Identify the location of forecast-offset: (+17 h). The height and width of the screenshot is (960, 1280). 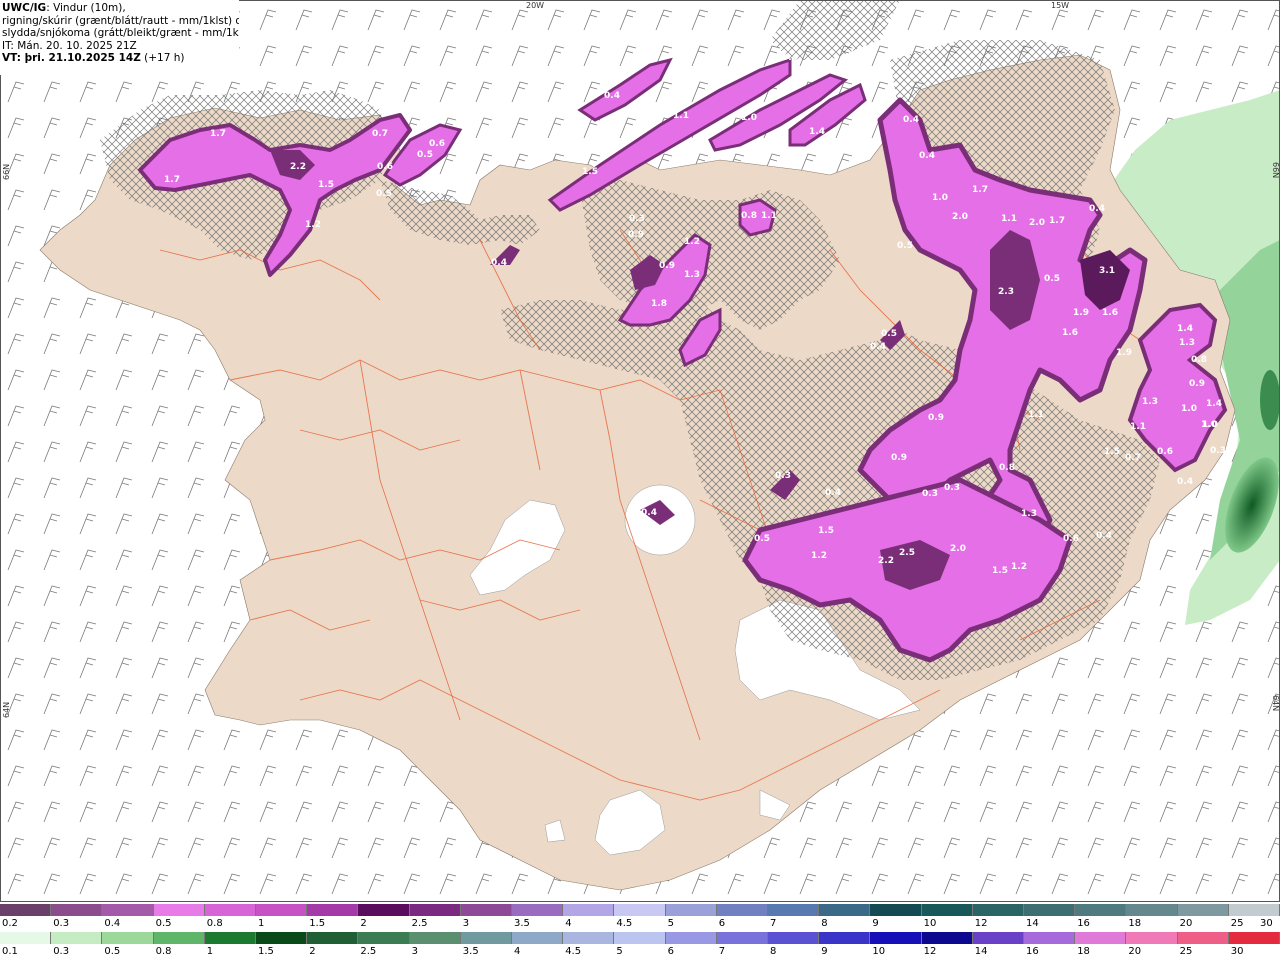
(162, 58).